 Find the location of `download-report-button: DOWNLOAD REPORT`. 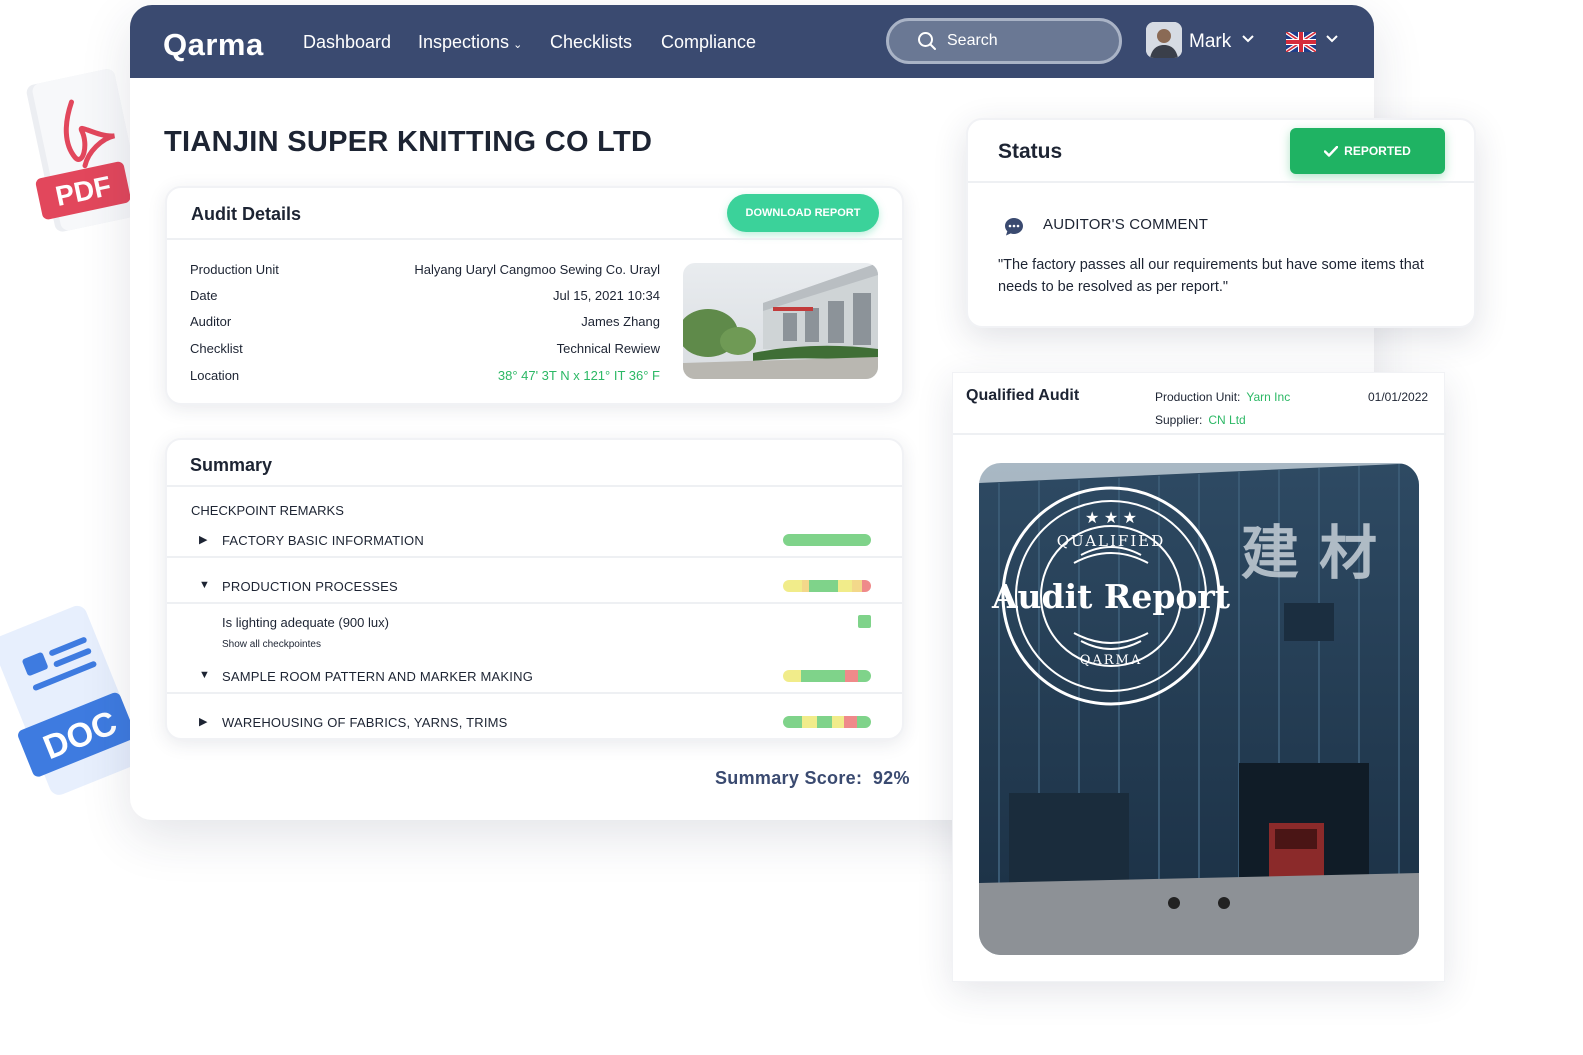

download-report-button: DOWNLOAD REPORT is located at coordinates (803, 213).